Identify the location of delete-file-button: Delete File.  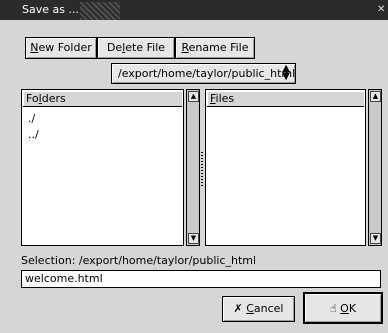
(136, 48).